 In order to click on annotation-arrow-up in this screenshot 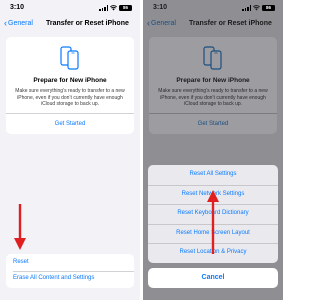, I will do `click(213, 222)`.